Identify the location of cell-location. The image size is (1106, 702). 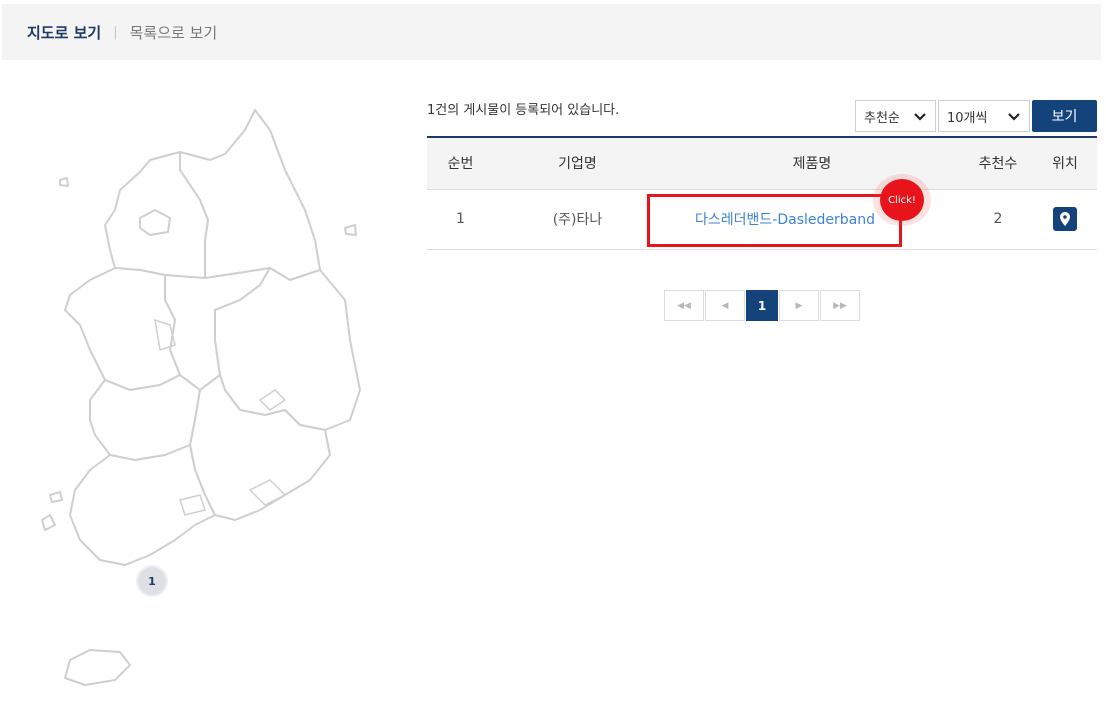
(1065, 219).